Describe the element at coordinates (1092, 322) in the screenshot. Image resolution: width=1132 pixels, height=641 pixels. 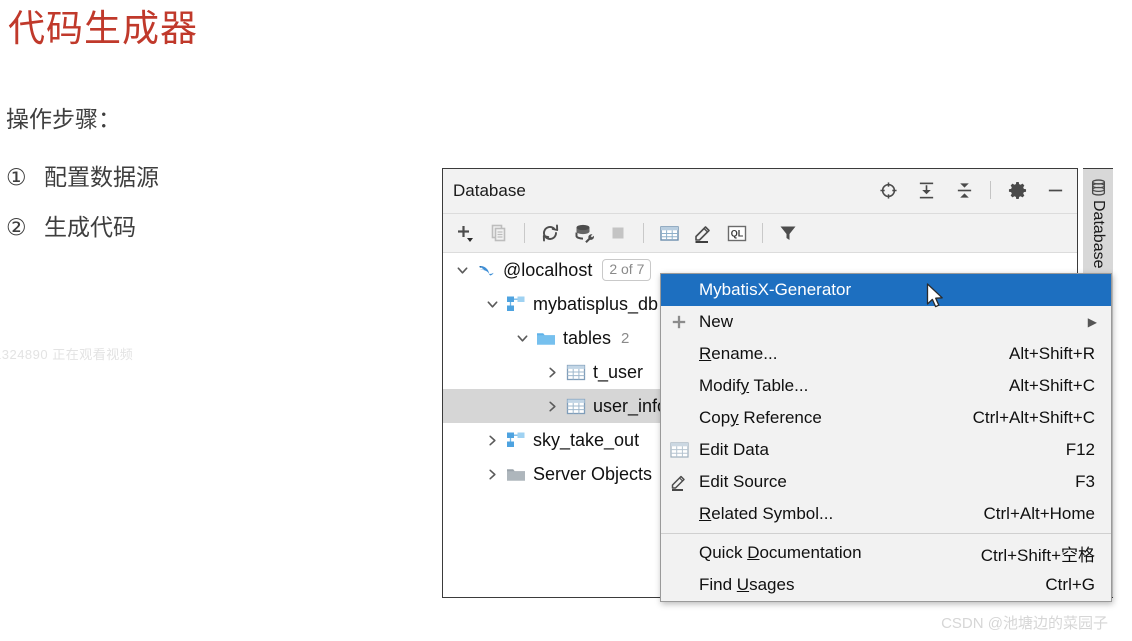
I see `submenu-arrow-icon: ▶` at that location.